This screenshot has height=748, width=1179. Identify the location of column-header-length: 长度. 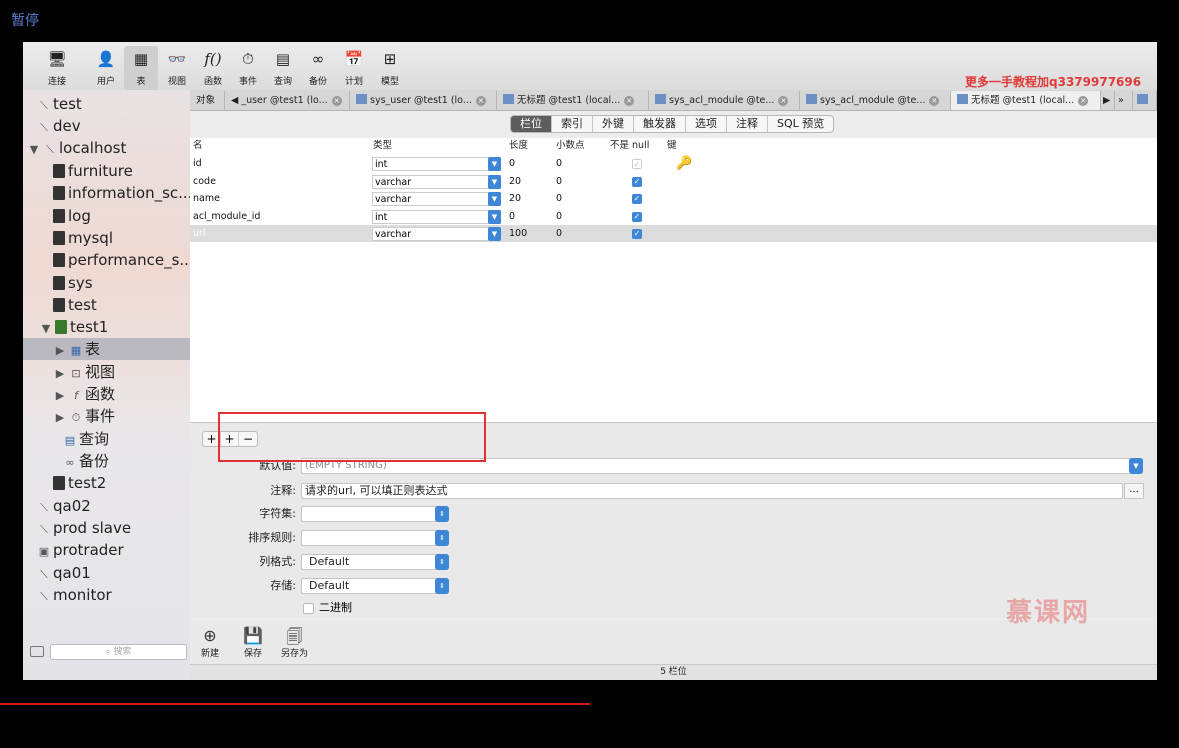
(518, 146).